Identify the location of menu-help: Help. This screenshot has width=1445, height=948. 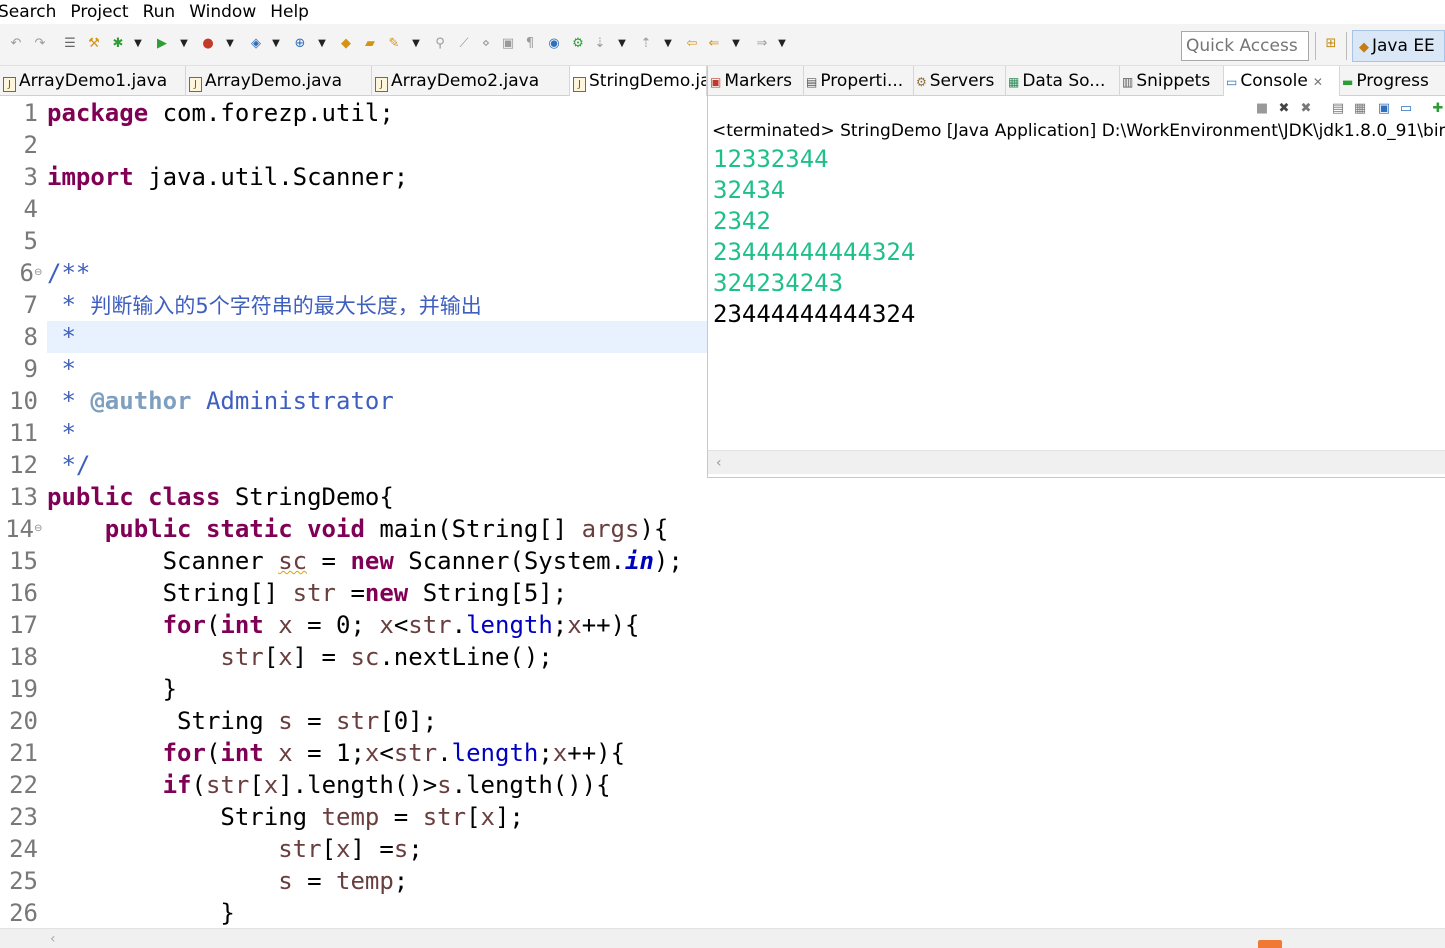
(289, 12).